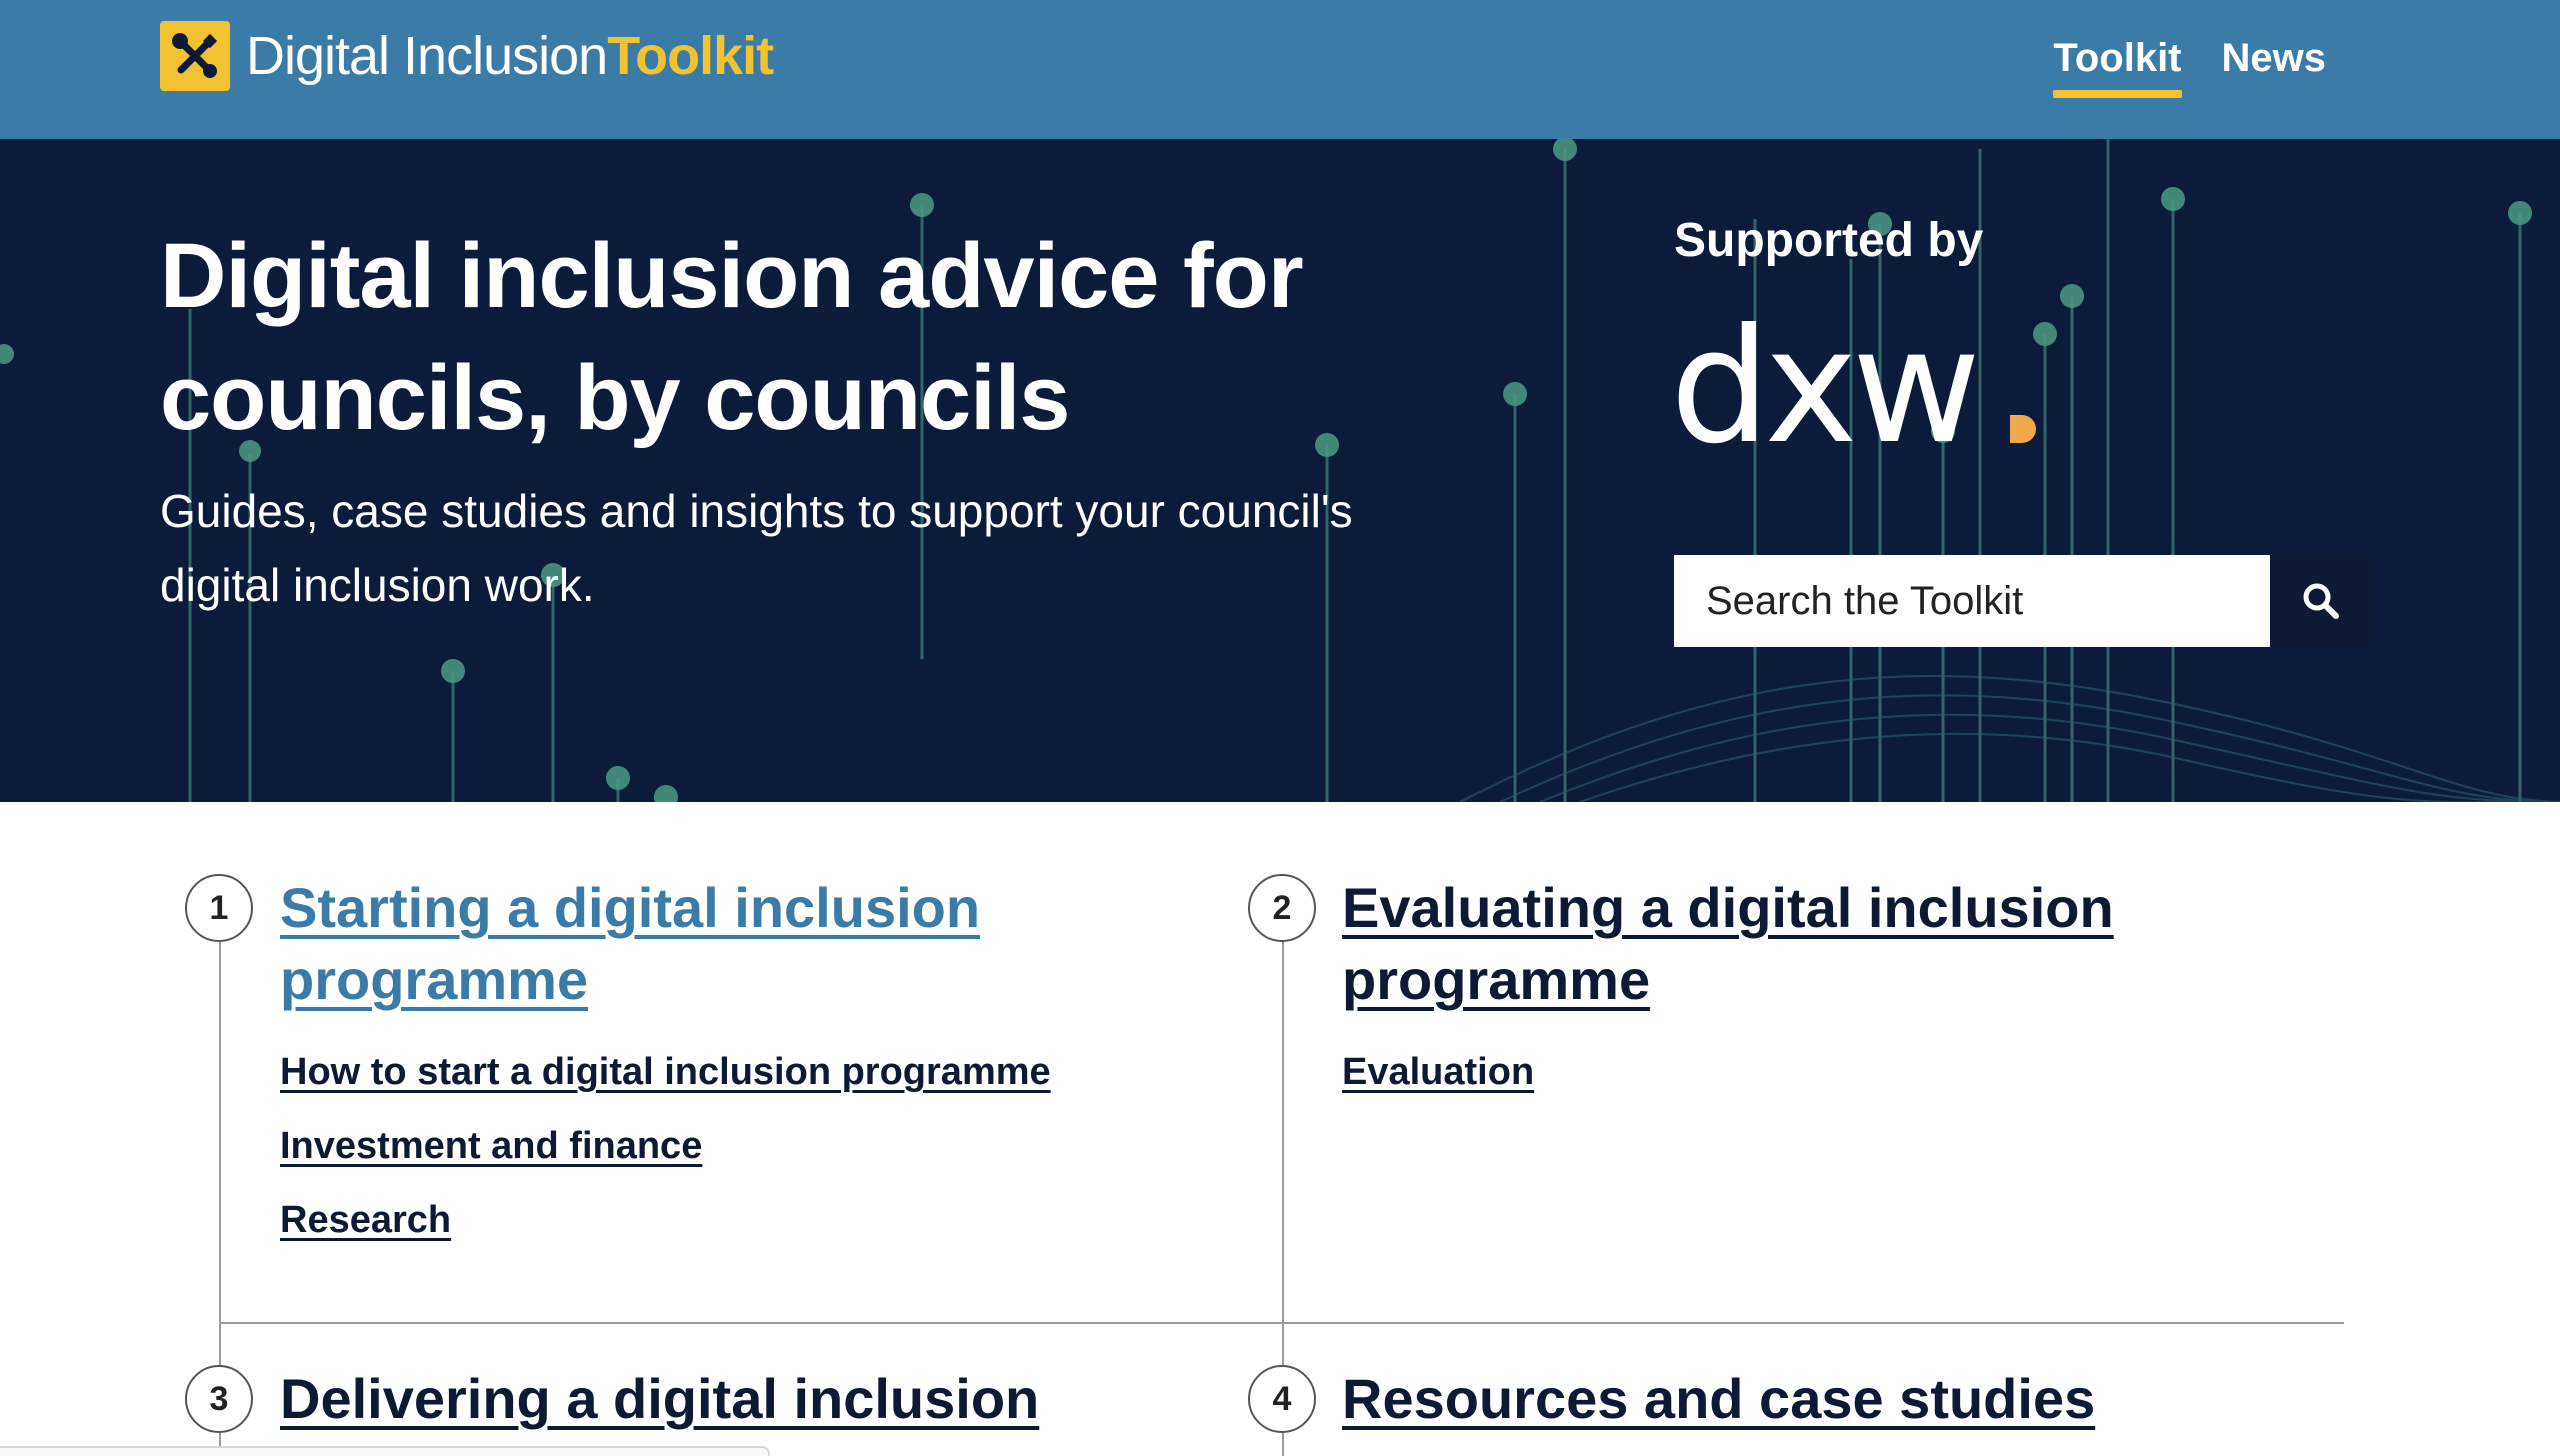 This screenshot has width=2560, height=1456. I want to click on search-input, so click(1972, 601).